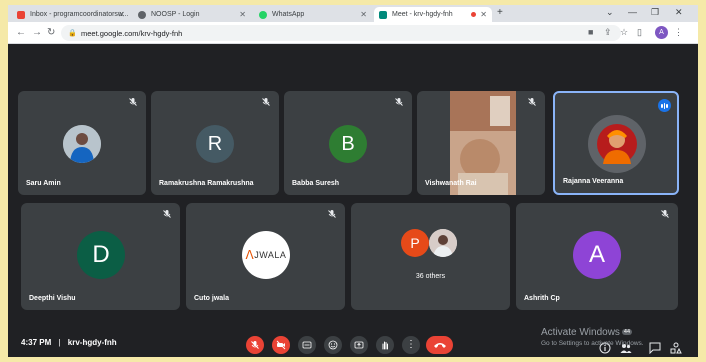  Describe the element at coordinates (655, 348) in the screenshot. I see `chat-icon` at that location.